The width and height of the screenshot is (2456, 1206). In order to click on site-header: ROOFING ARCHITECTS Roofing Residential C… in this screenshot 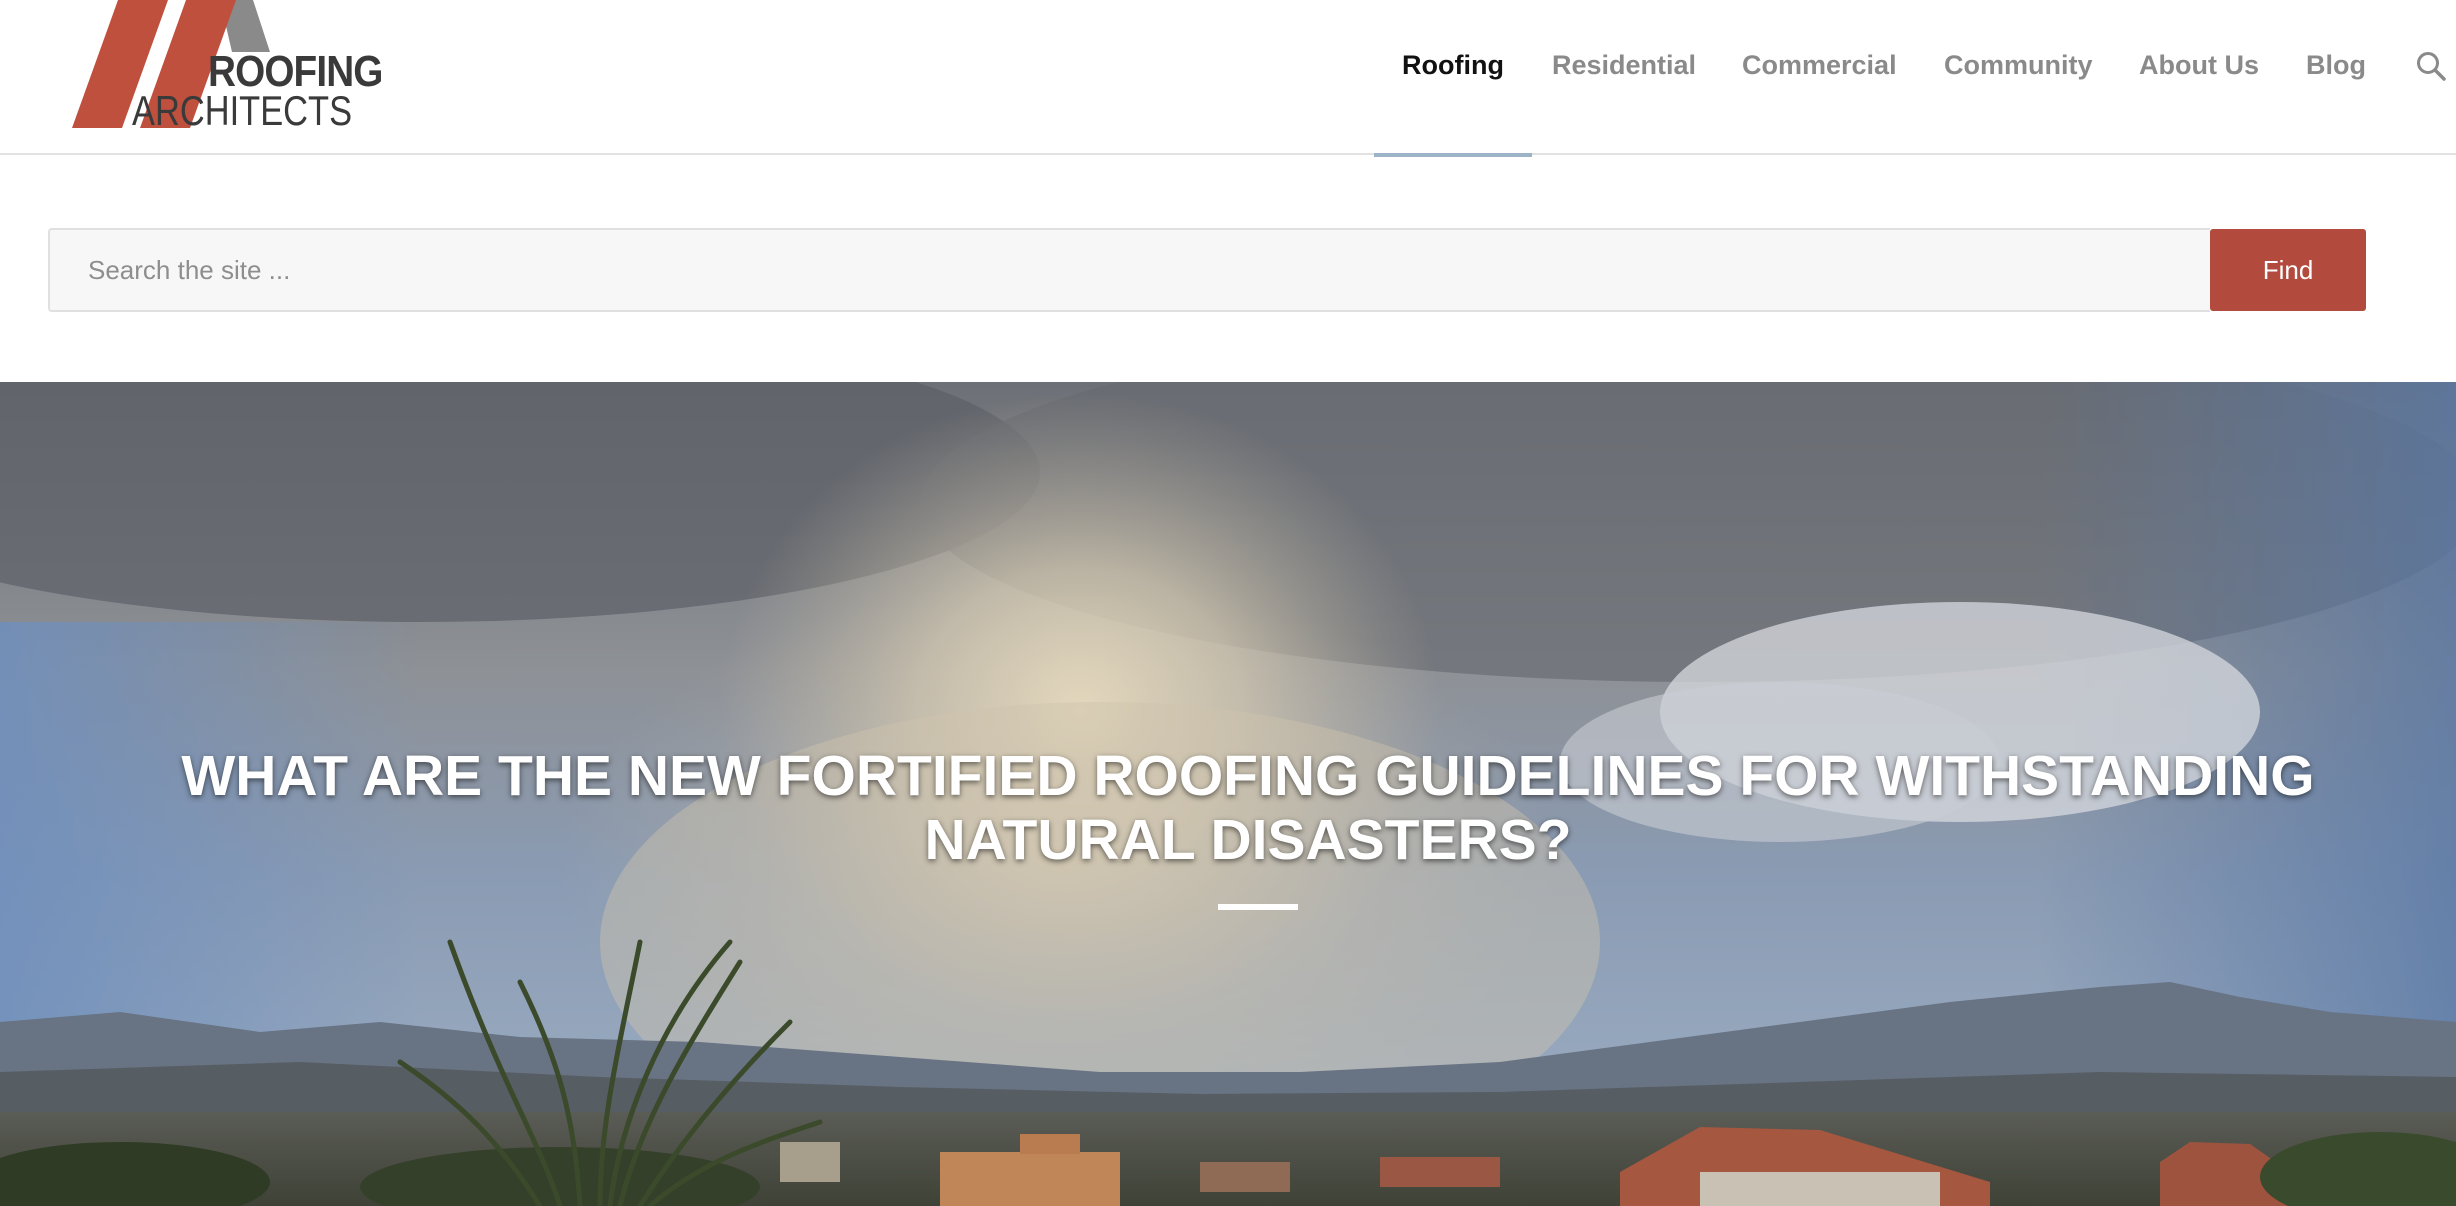, I will do `click(1228, 78)`.